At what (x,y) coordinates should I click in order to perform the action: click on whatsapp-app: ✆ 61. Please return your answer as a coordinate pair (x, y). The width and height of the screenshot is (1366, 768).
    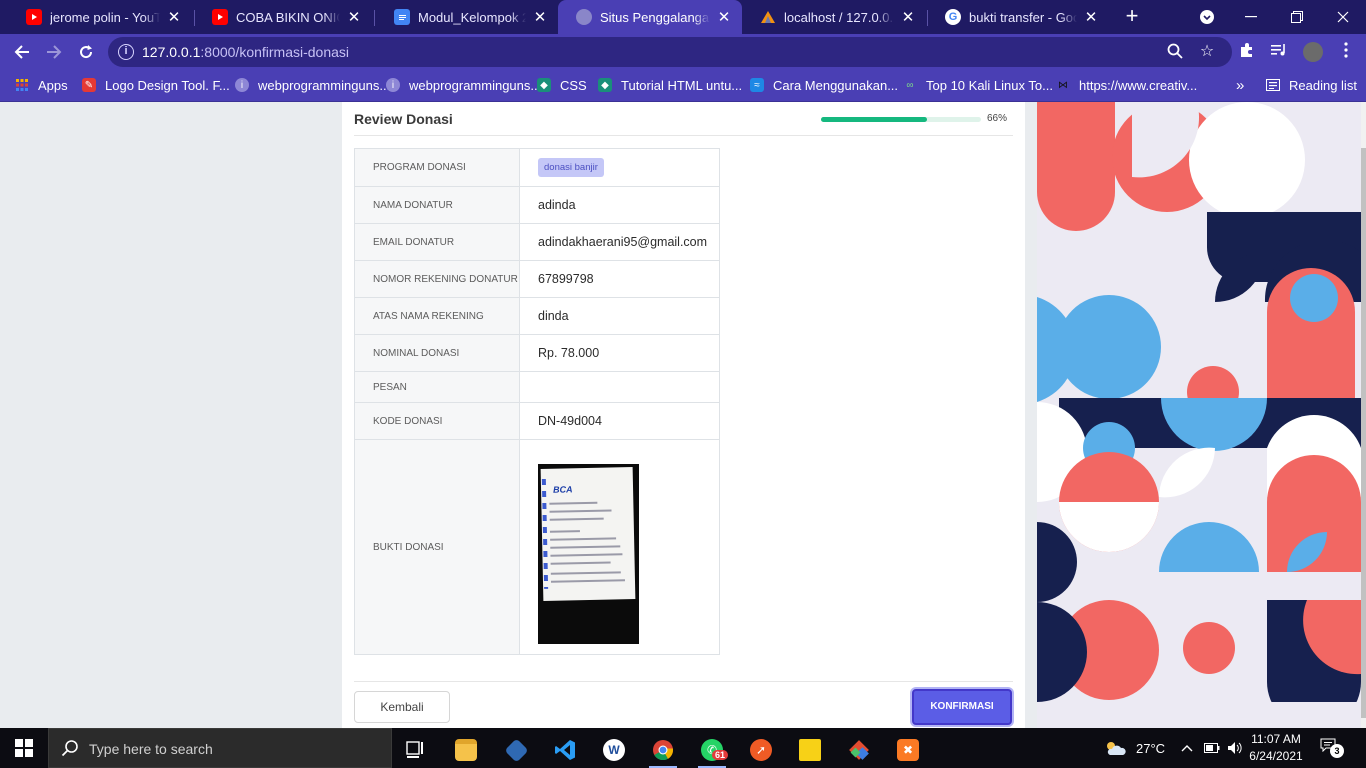
    Looking at the image, I should click on (712, 750).